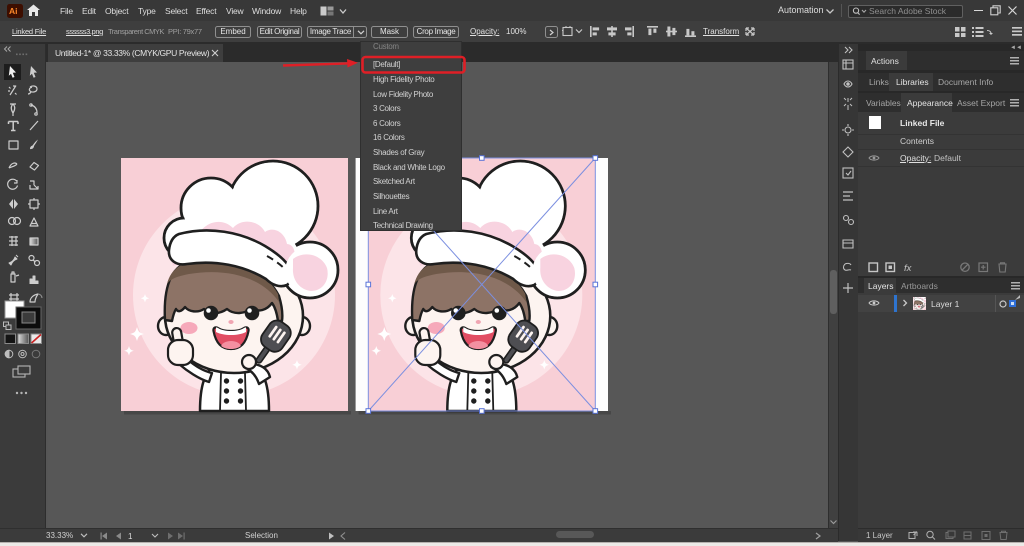 The image size is (1024, 546). I want to click on svg-text: fx, so click(908, 268).